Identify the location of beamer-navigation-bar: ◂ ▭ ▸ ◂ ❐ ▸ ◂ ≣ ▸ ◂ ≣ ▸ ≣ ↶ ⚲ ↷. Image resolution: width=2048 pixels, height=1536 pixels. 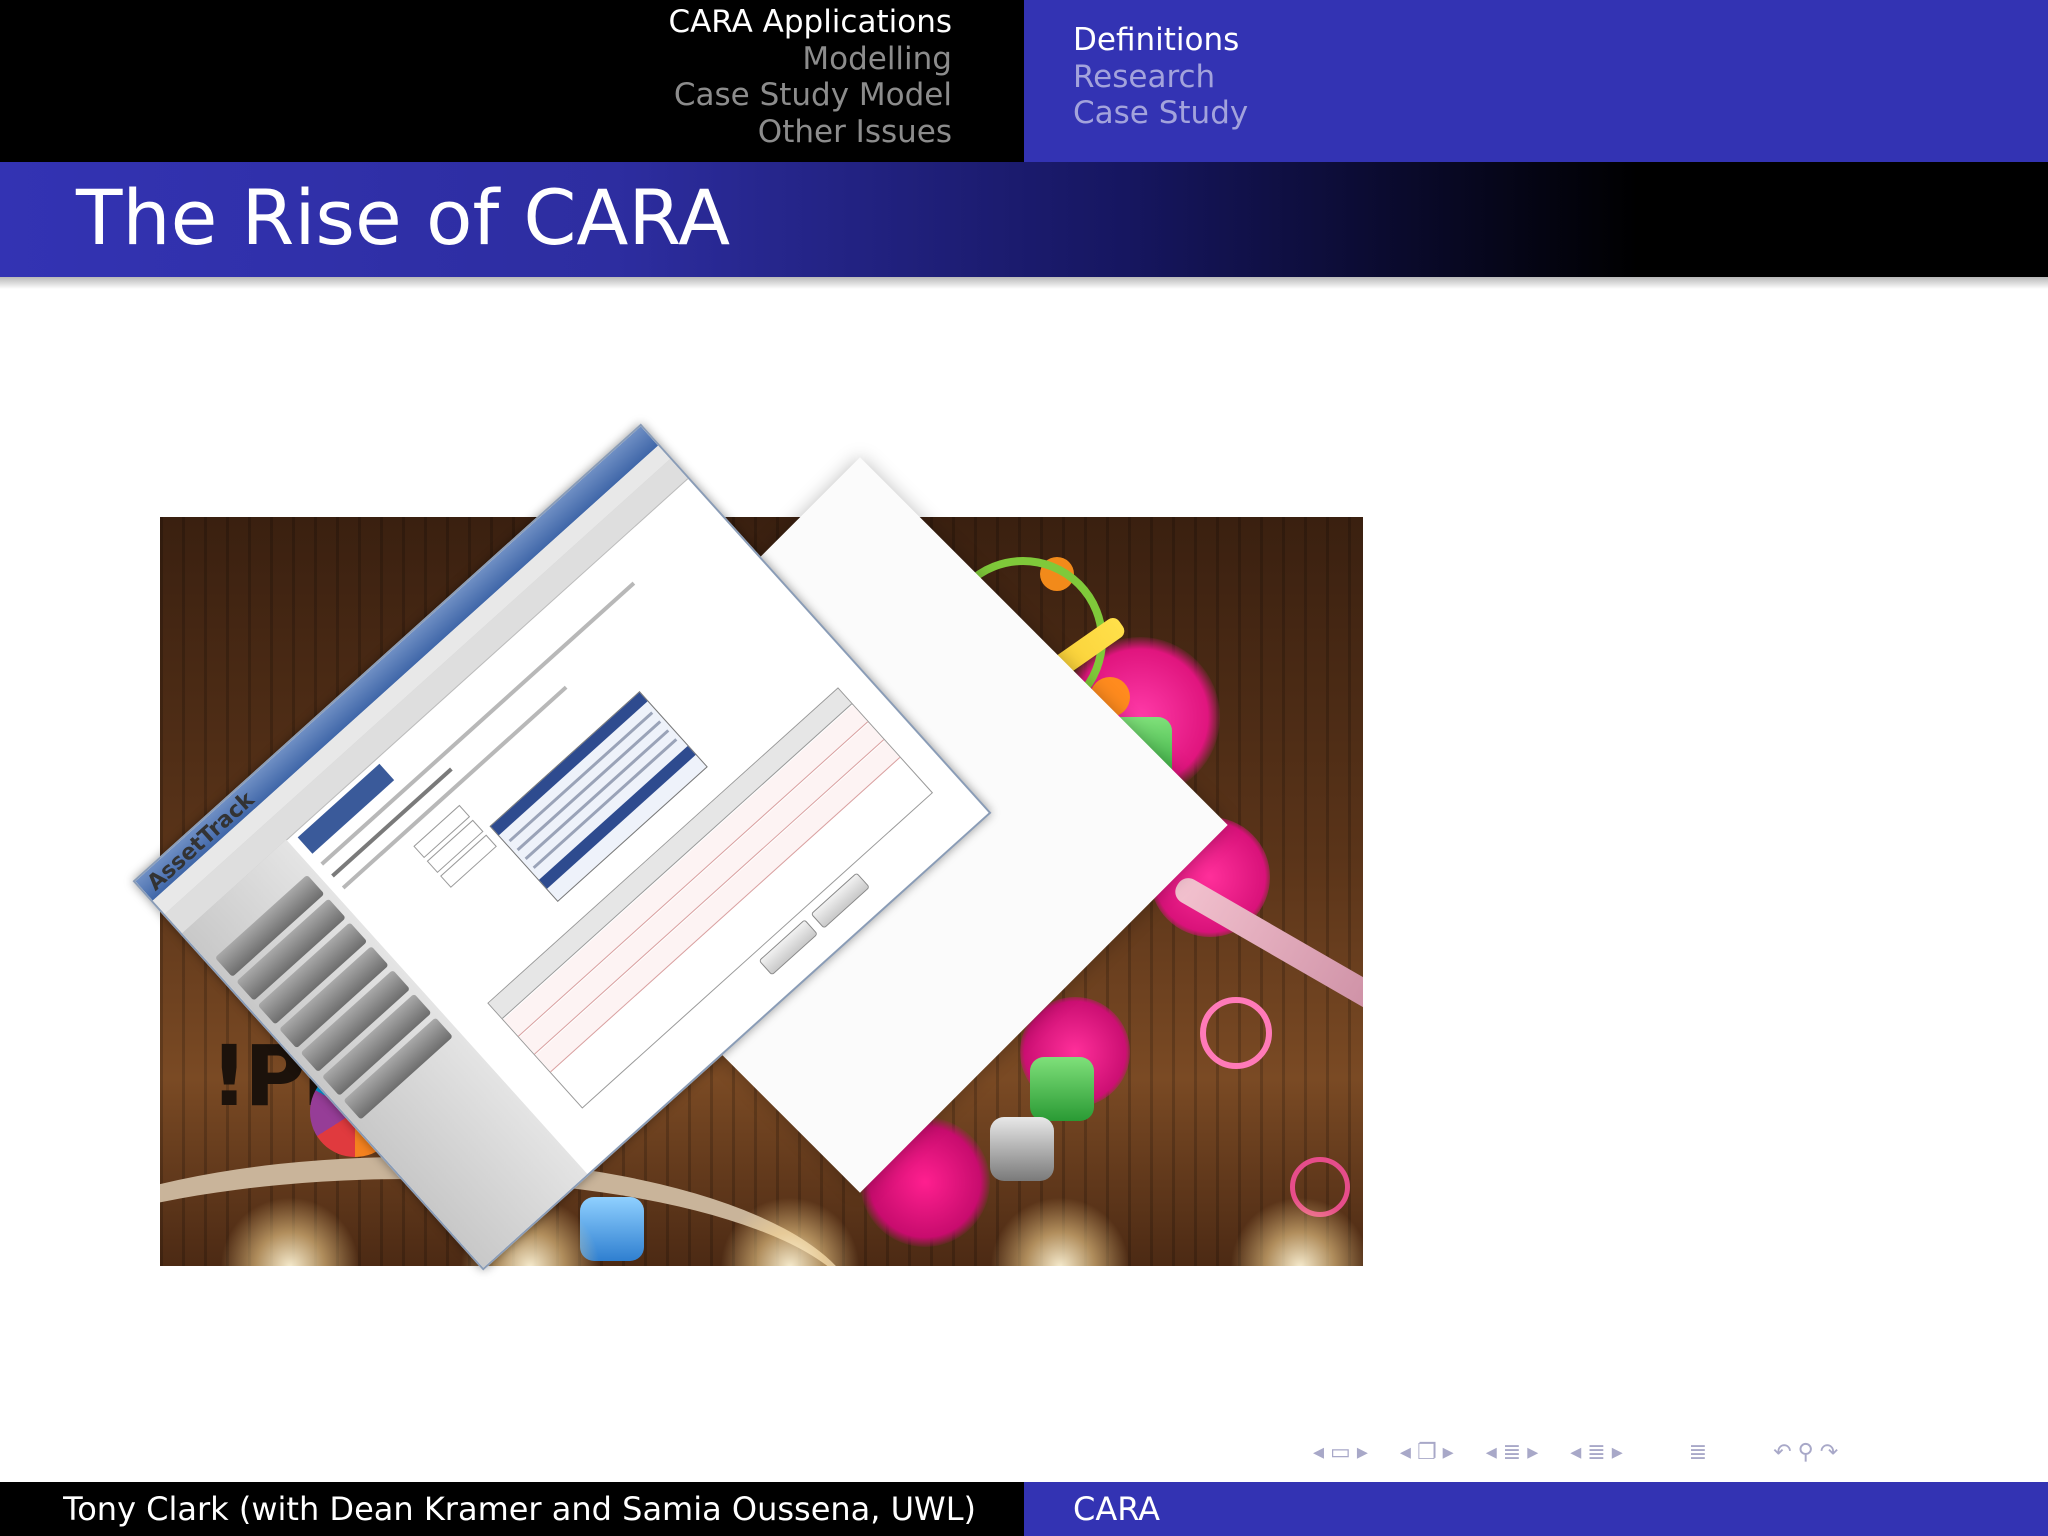
(1575, 1452).